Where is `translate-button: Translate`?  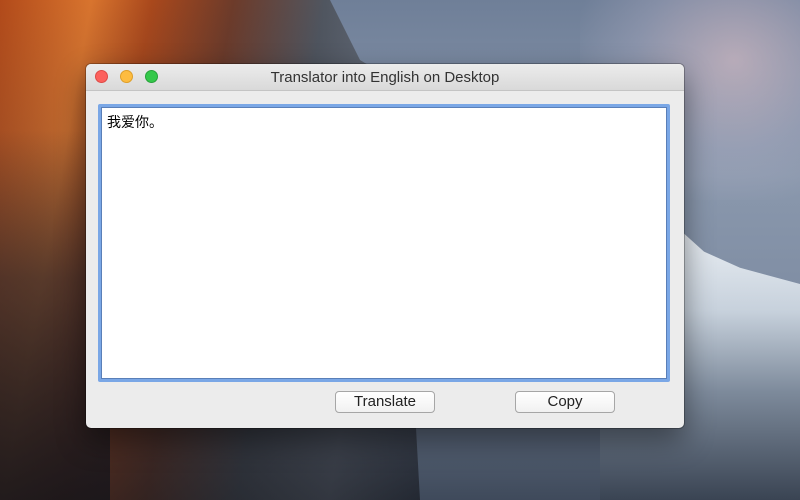 translate-button: Translate is located at coordinates (385, 402).